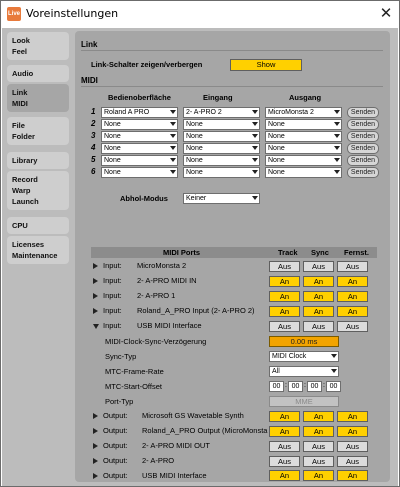  What do you see at coordinates (21, 40) in the screenshot?
I see `sidebar-tab-label: Look` at bounding box center [21, 40].